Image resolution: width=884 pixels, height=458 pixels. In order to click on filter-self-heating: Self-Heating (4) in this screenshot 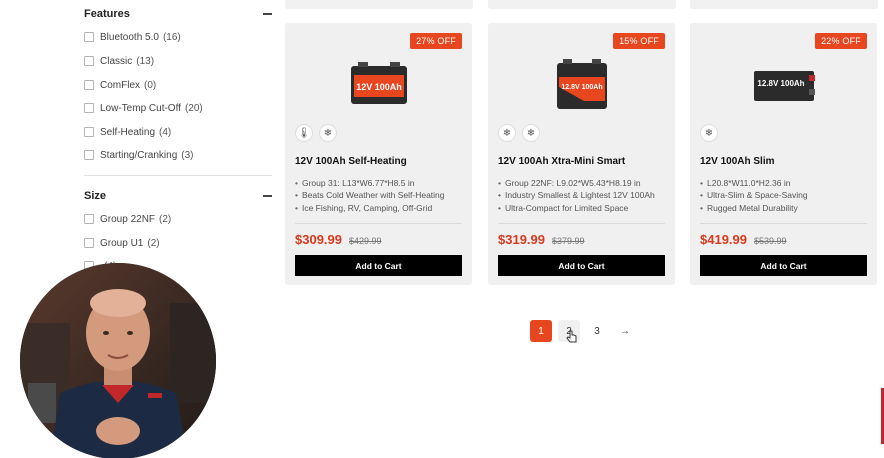, I will do `click(127, 132)`.